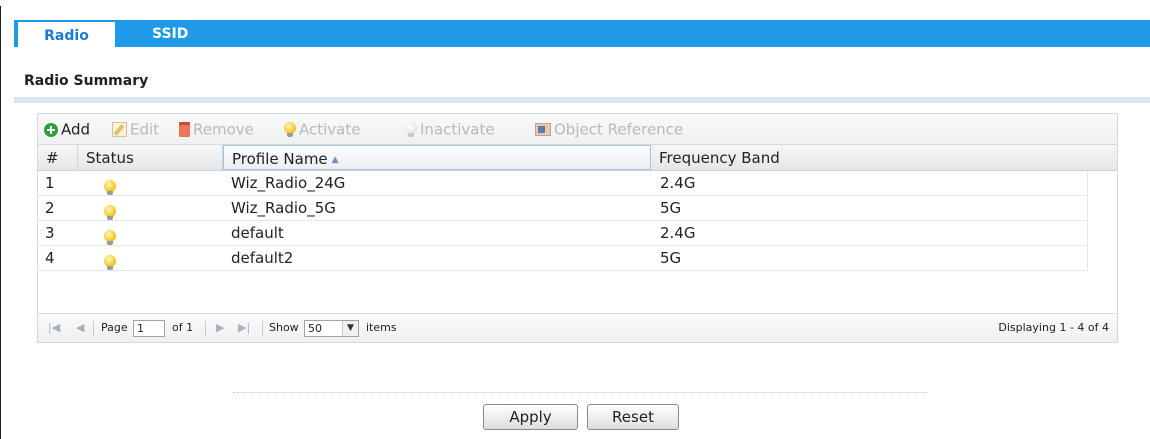 This screenshot has width=1150, height=439. I want to click on display-summary: Displaying 1 - 4 of 4, so click(1053, 327).